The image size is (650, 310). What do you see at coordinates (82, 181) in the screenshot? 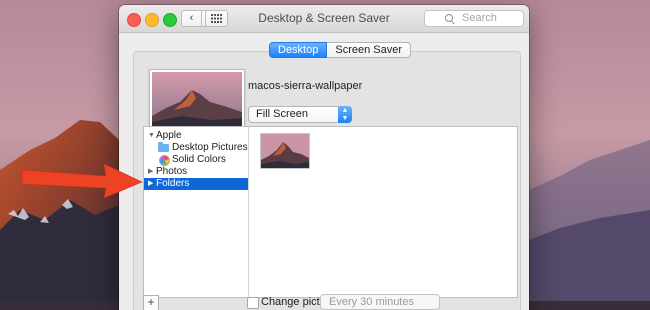
I see `callout-arrow-icon` at bounding box center [82, 181].